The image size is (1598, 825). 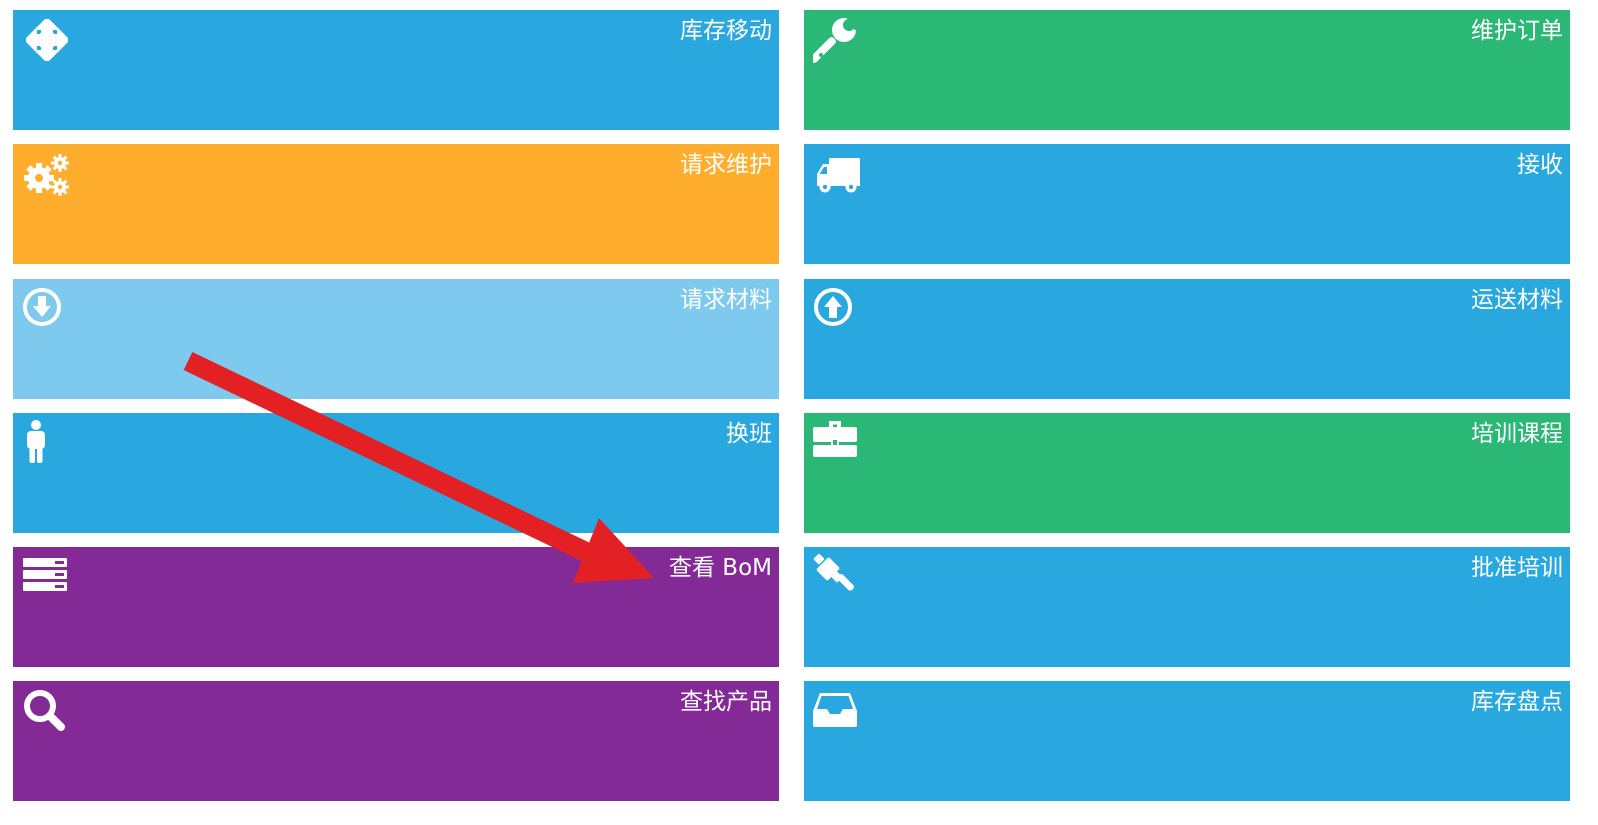 What do you see at coordinates (396, 473) in the screenshot?
I see `tile-shift-change: 换班` at bounding box center [396, 473].